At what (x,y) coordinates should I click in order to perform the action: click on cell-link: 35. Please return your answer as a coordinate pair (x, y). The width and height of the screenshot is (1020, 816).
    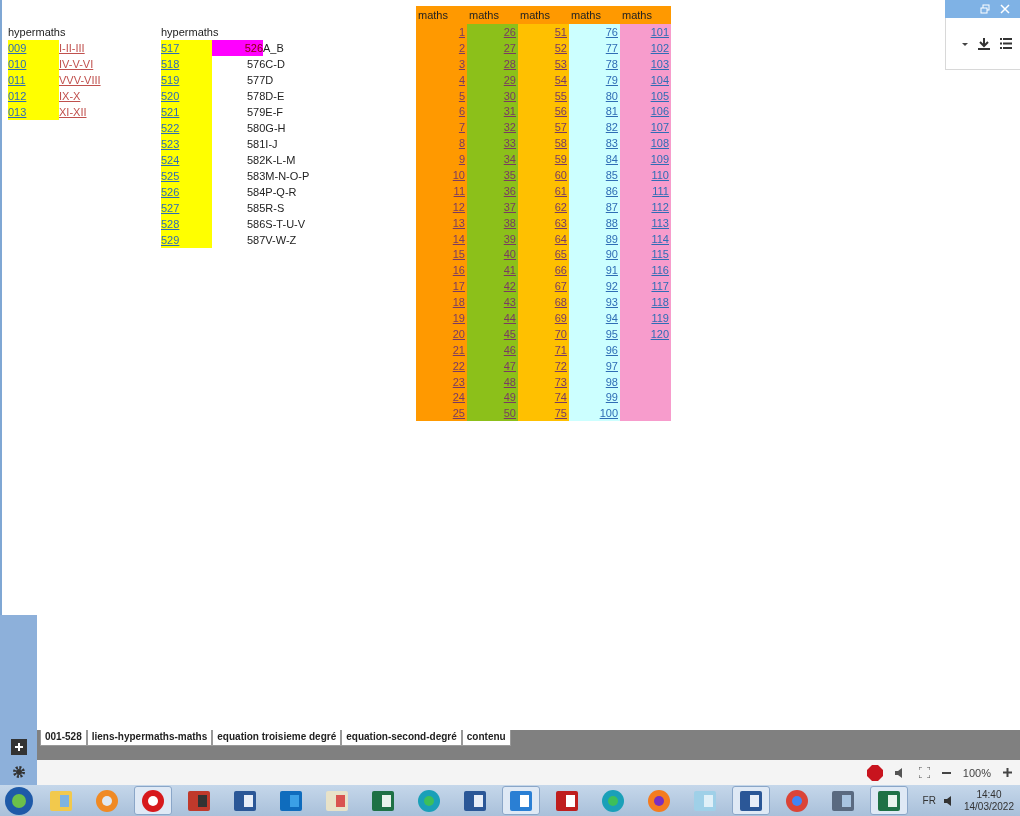
    Looking at the image, I should click on (492, 175).